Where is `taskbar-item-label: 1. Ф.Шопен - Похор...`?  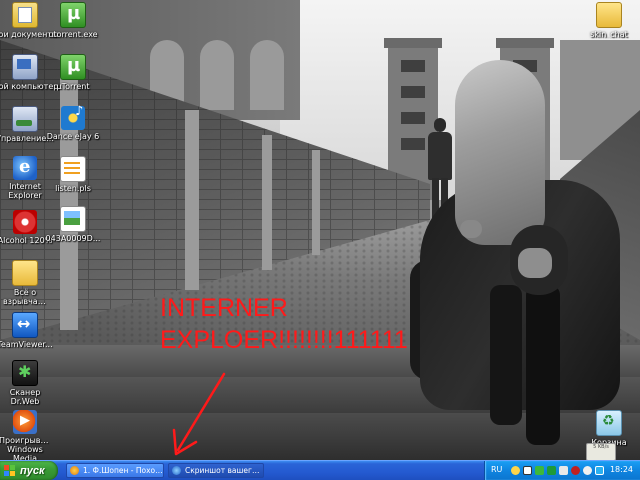
taskbar-item-label: 1. Ф.Шопен - Похор... is located at coordinates (123, 470).